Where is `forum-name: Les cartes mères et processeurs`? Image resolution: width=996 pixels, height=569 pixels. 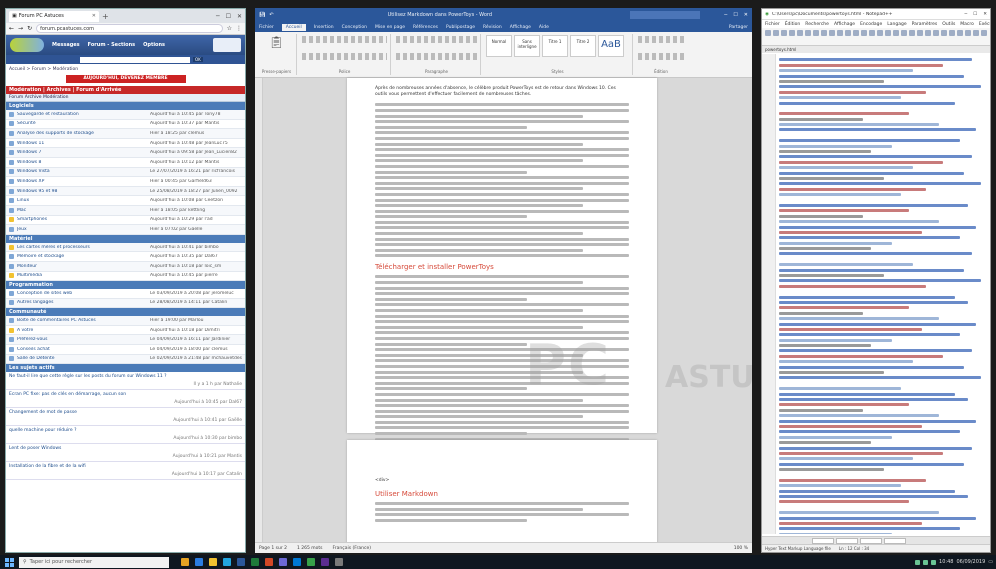
forum-name: Les cartes mères et processeurs is located at coordinates (82, 247).